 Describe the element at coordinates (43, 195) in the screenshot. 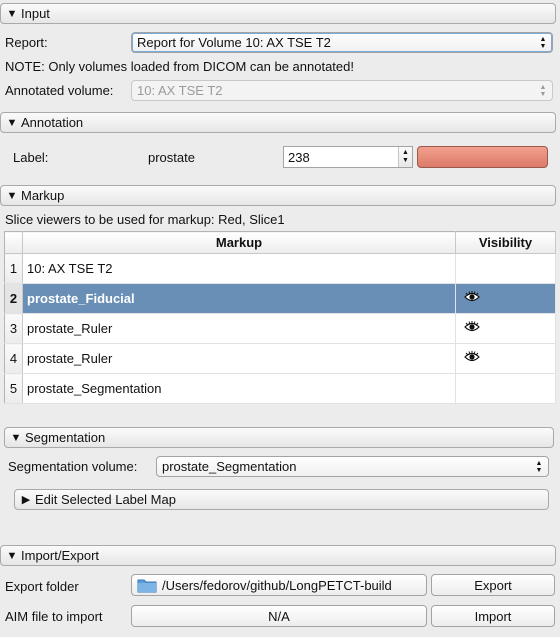

I see `markup-section-title: Markup` at that location.